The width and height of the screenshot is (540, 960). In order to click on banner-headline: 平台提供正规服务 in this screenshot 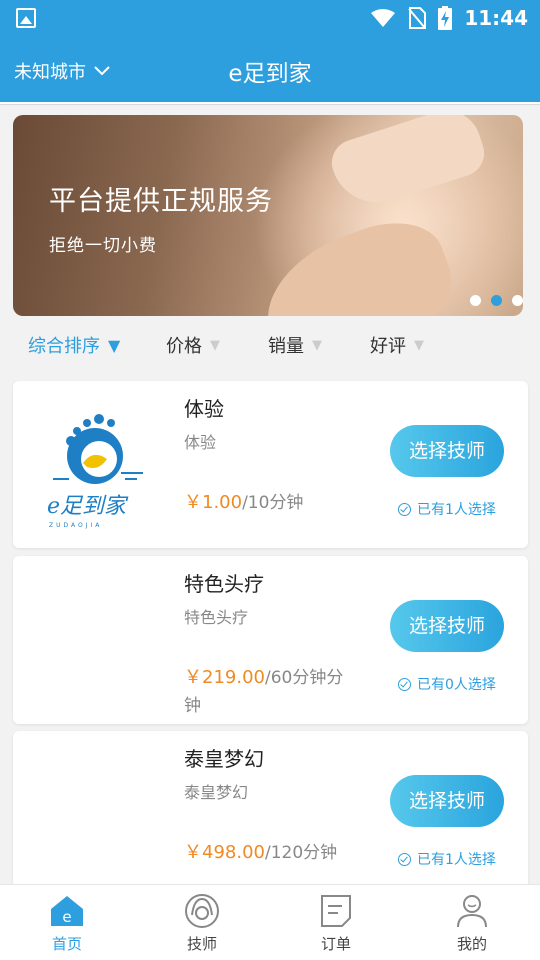, I will do `click(161, 201)`.